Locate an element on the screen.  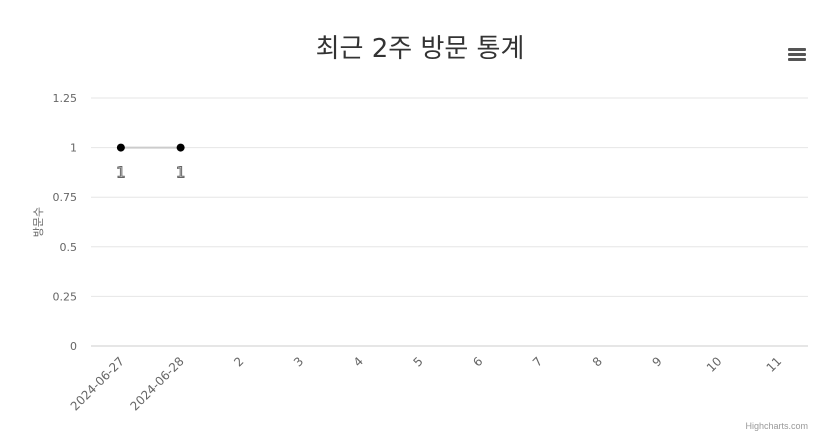
y-axis-label: 방문수 is located at coordinates (38, 222).